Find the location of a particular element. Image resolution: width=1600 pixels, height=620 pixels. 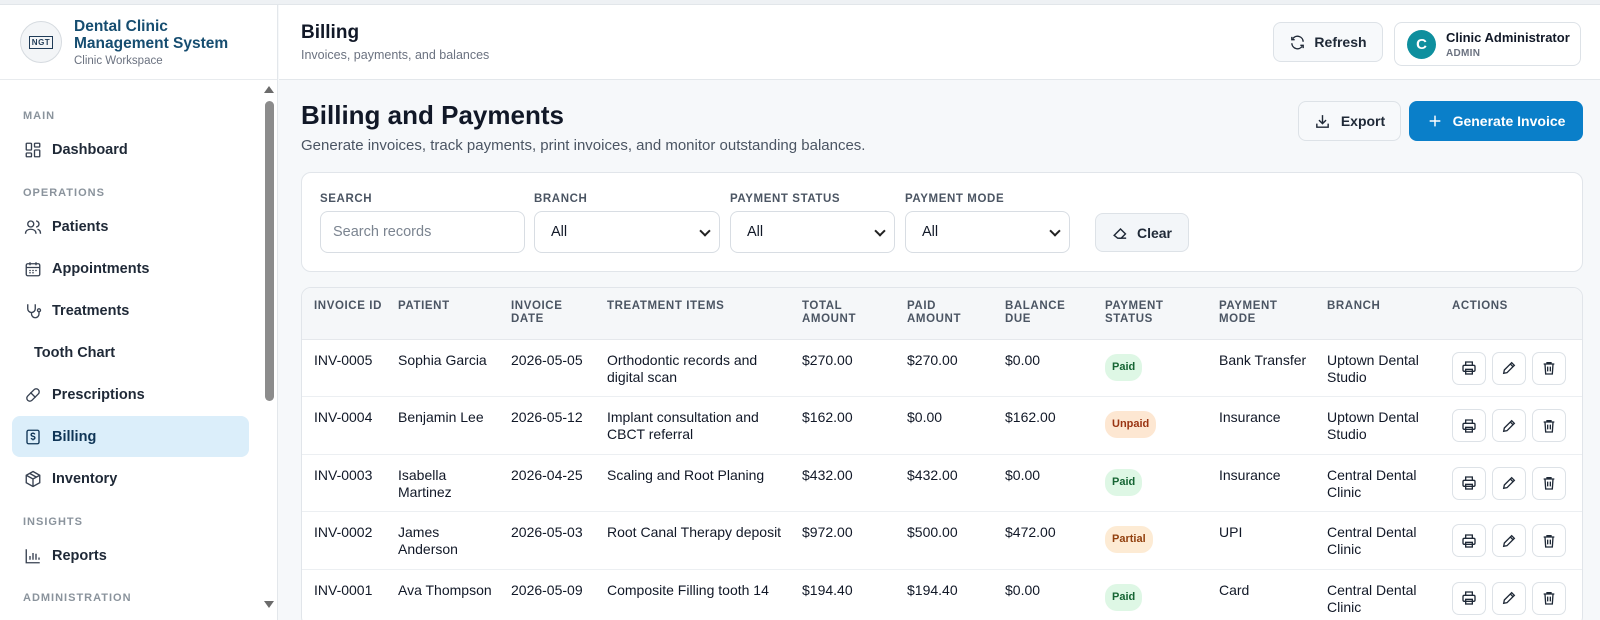

nav-section-main: MAIN is located at coordinates (39, 116).